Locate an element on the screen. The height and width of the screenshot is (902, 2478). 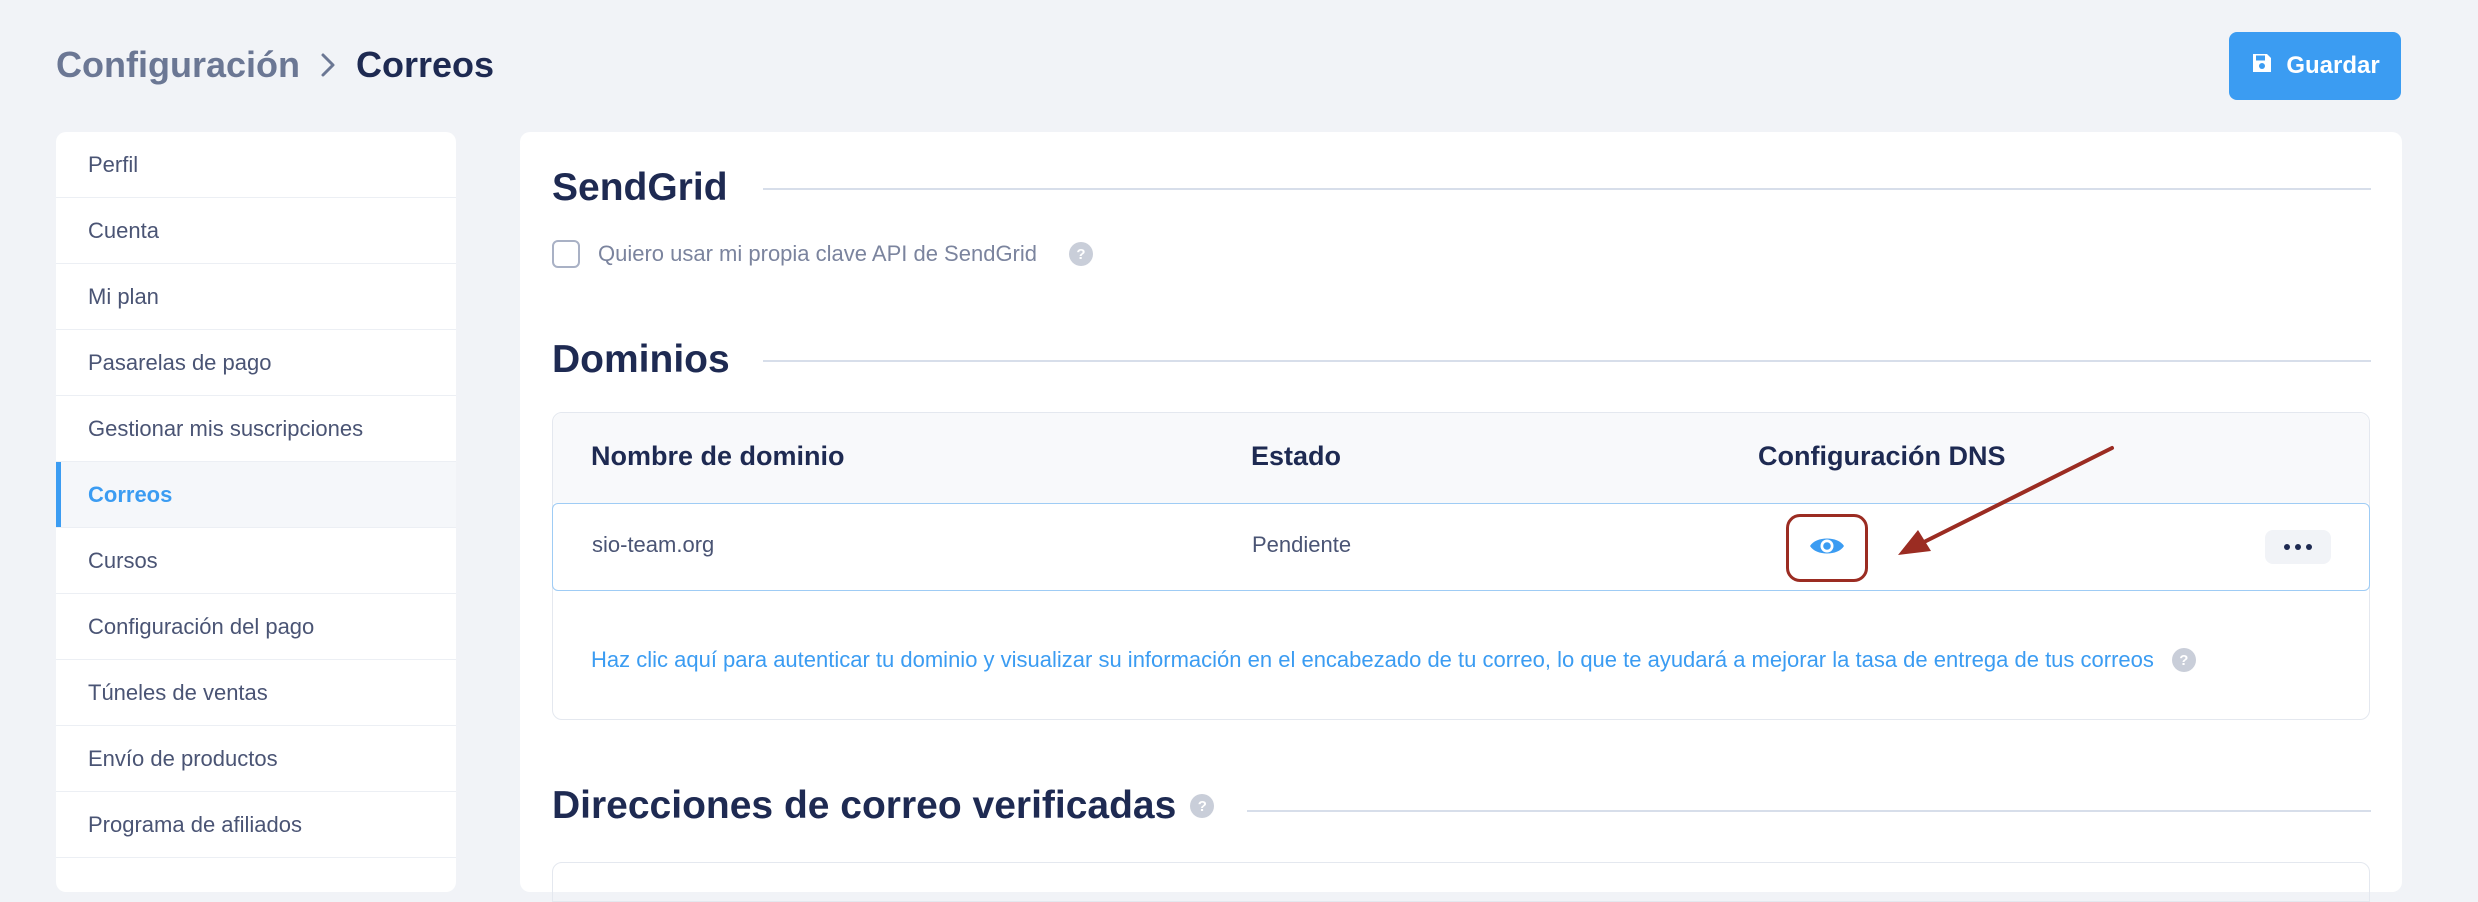
sidebar-item-envio-de-productos: Envío de productos is located at coordinates (256, 759).